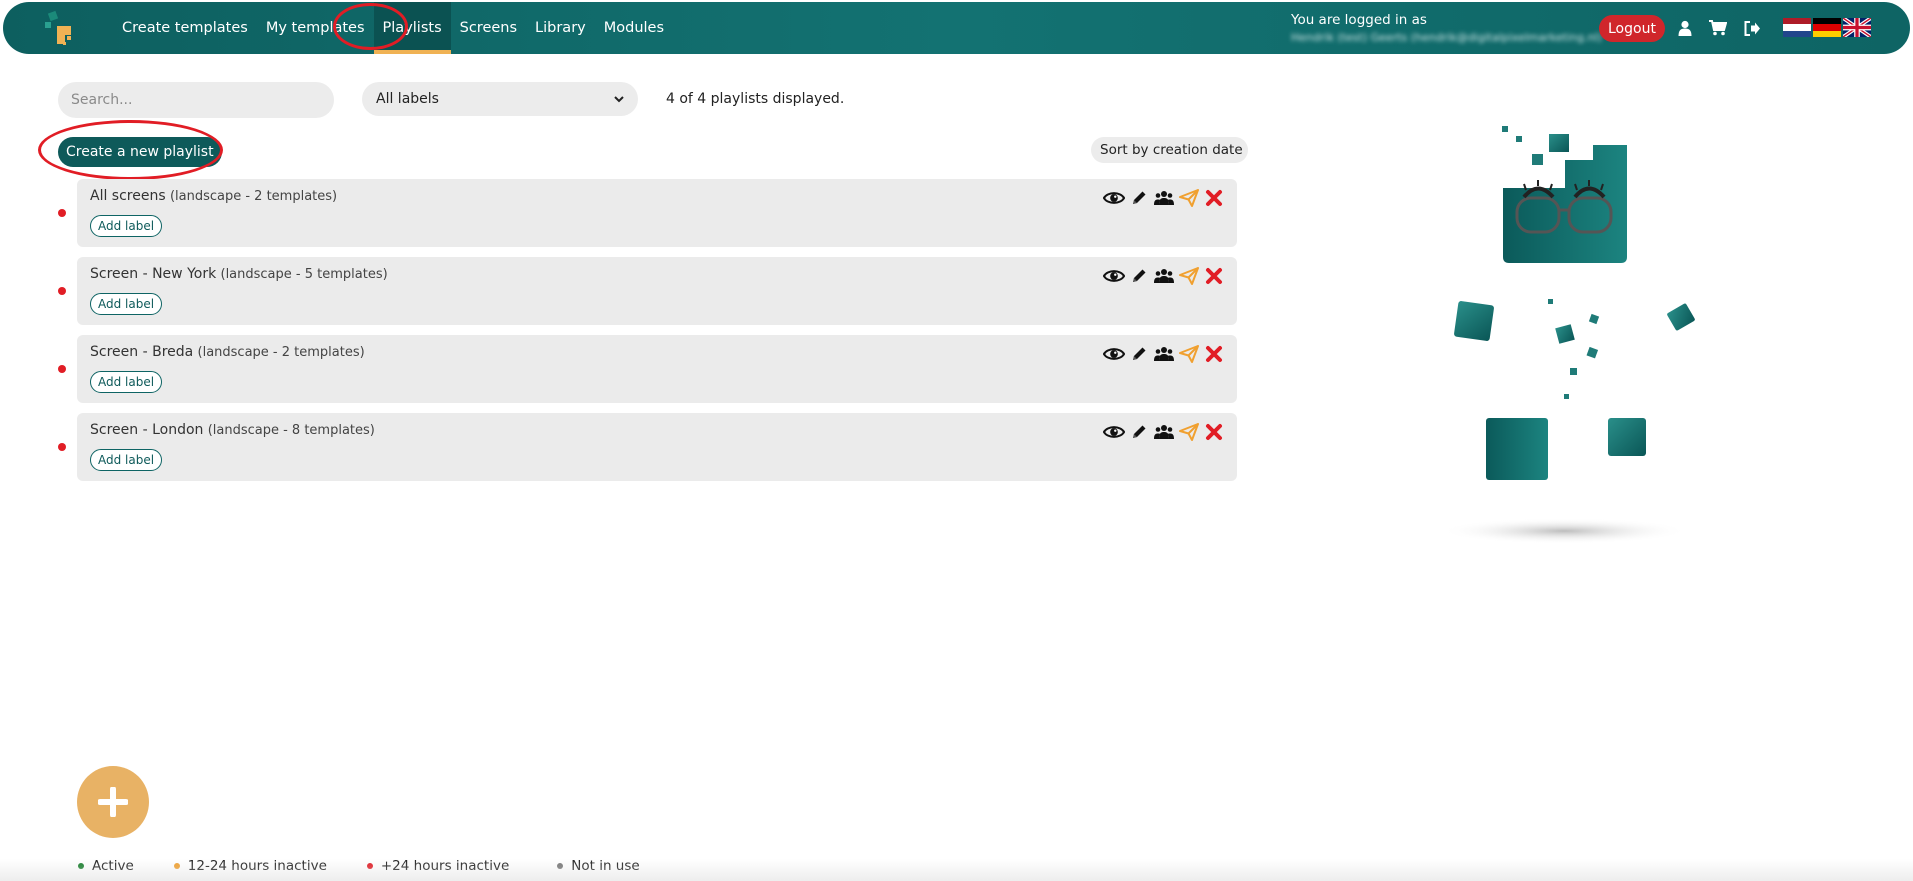 This screenshot has width=1913, height=881. Describe the element at coordinates (605, 866) in the screenshot. I see `legend-label: Not in use` at that location.